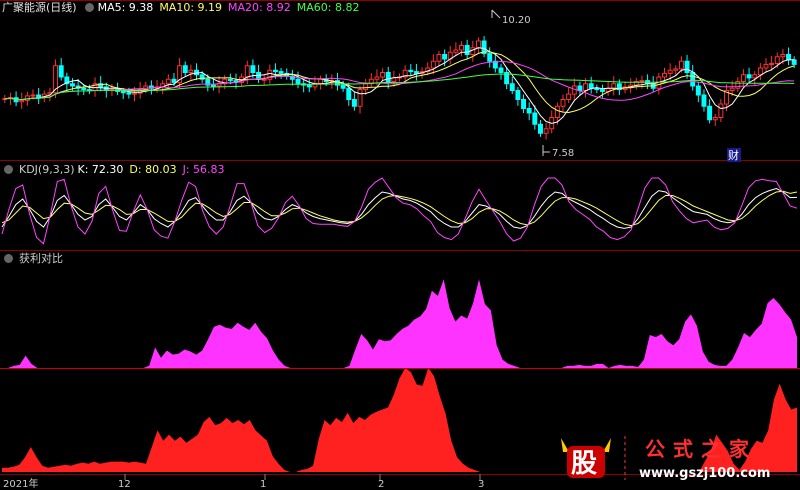 This screenshot has width=800, height=490. I want to click on x-tick-year: 2021年, so click(20, 483).